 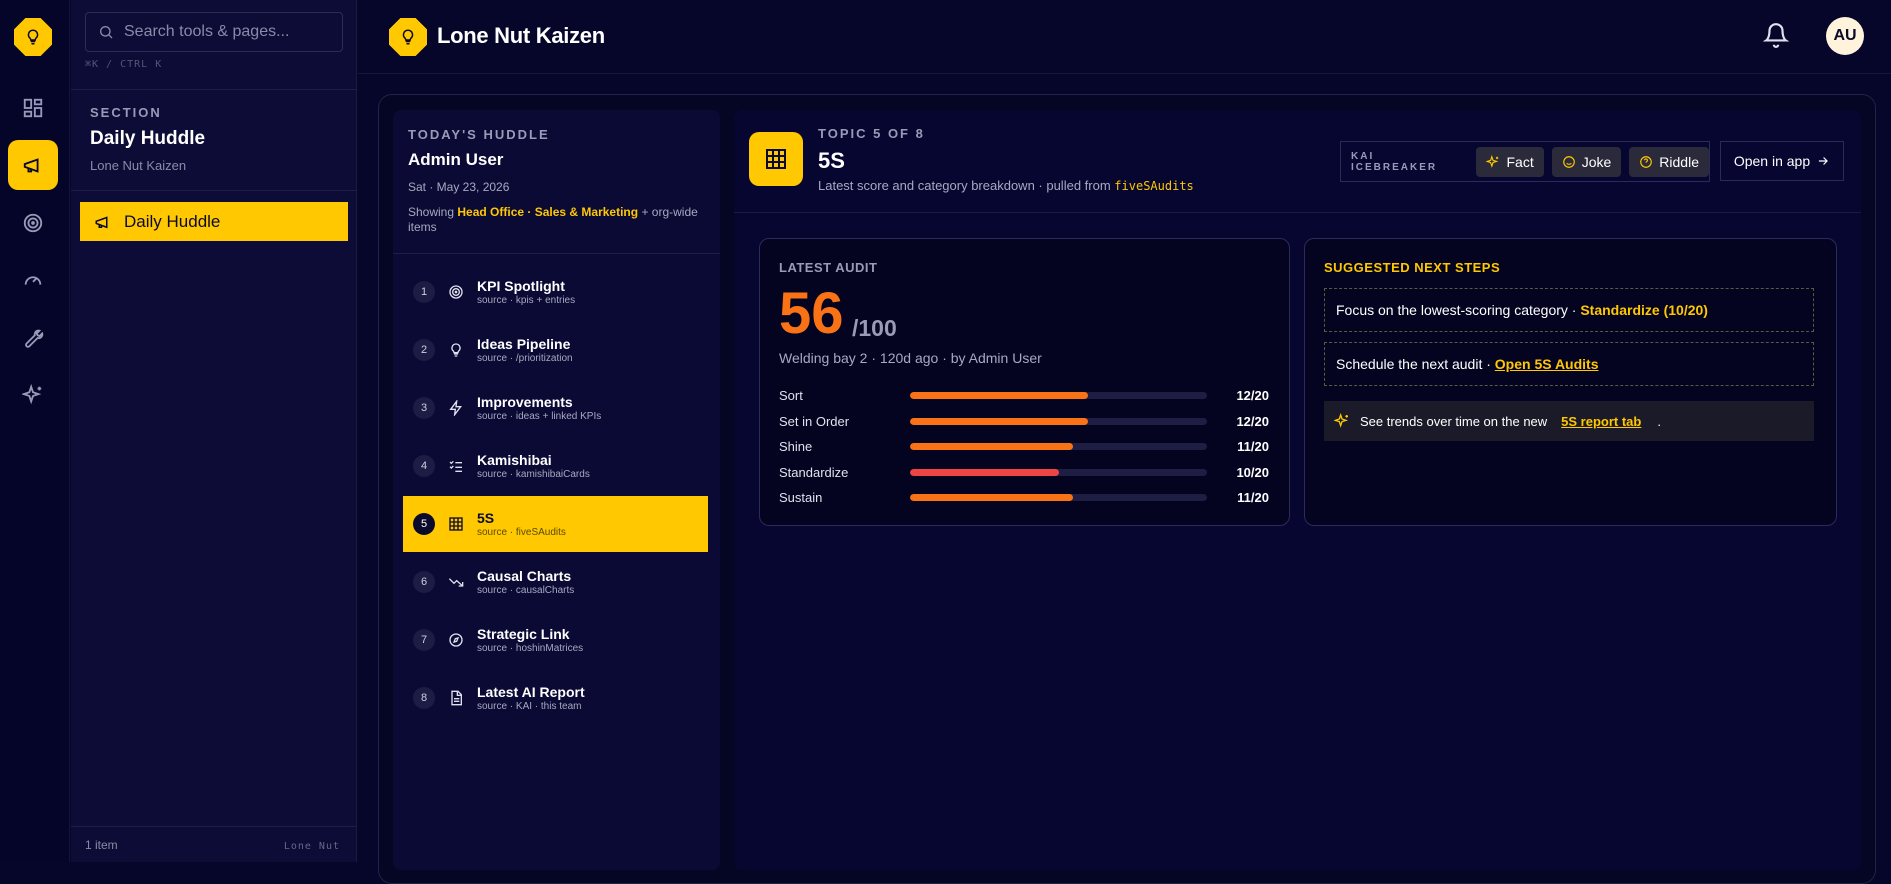 What do you see at coordinates (424, 292) in the screenshot?
I see `topic-number: 1` at bounding box center [424, 292].